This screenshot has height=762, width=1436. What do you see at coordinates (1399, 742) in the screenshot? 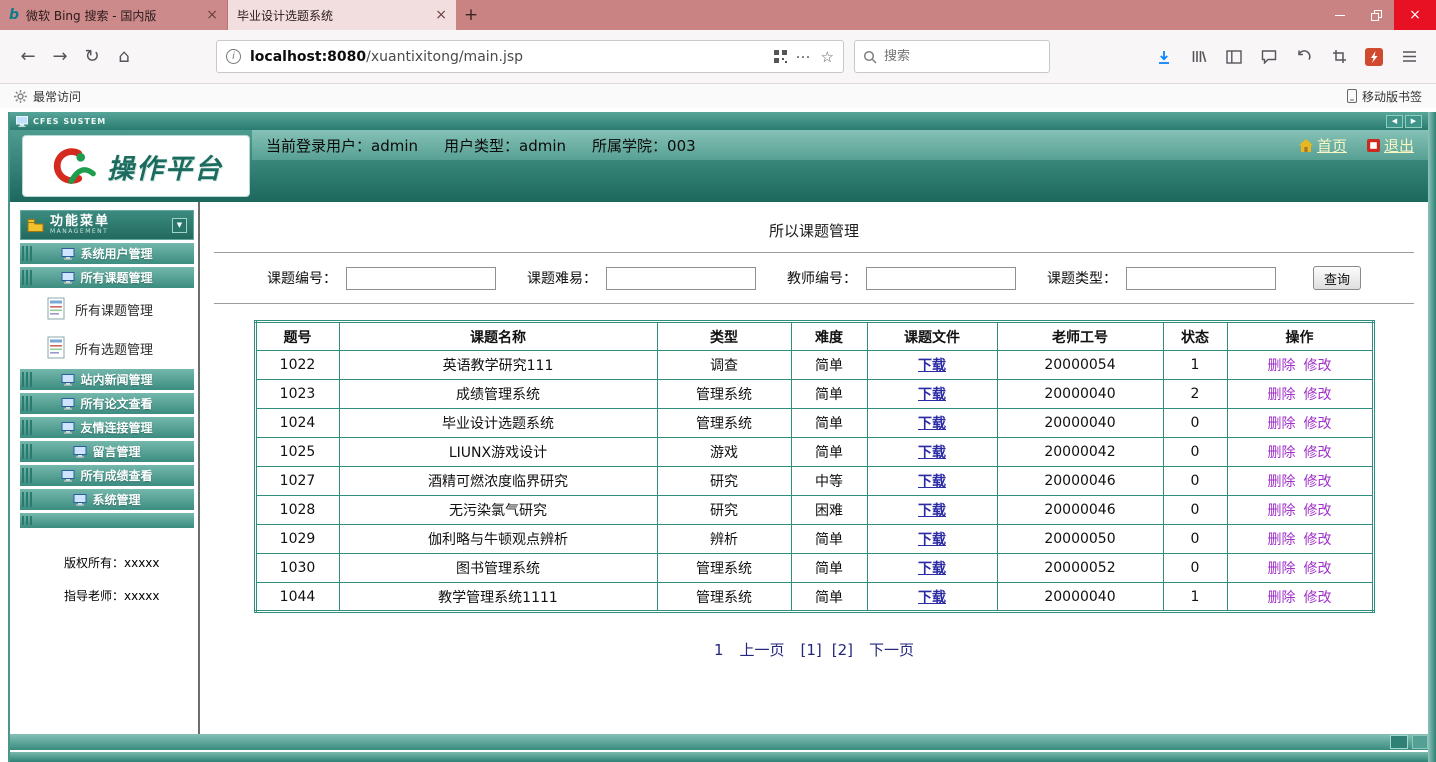
I see `scrollbar-thumb` at bounding box center [1399, 742].